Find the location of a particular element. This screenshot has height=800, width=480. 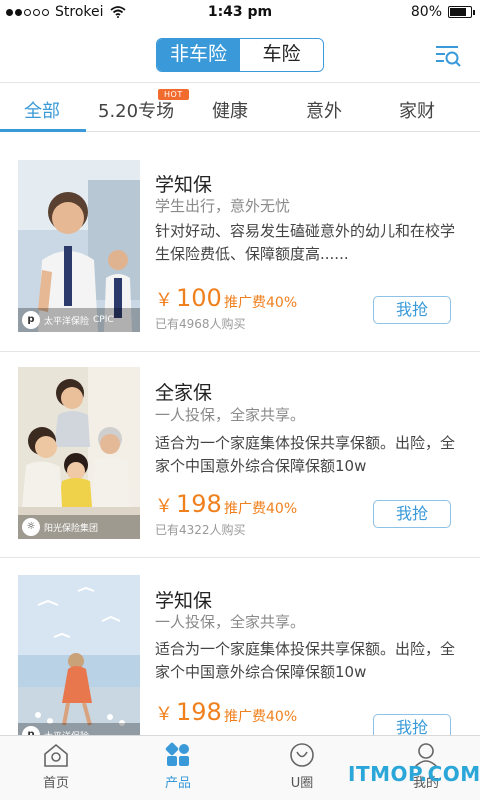

category-tabs: 全部 5.20专场 HOT 健康 意外 家财 is located at coordinates (240, 107).